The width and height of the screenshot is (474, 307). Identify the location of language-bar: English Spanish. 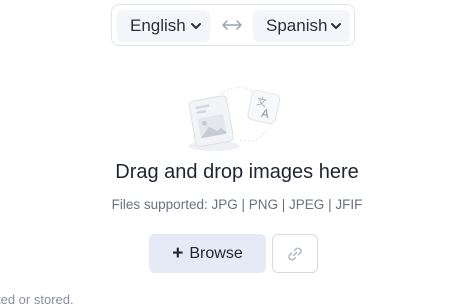
(233, 25).